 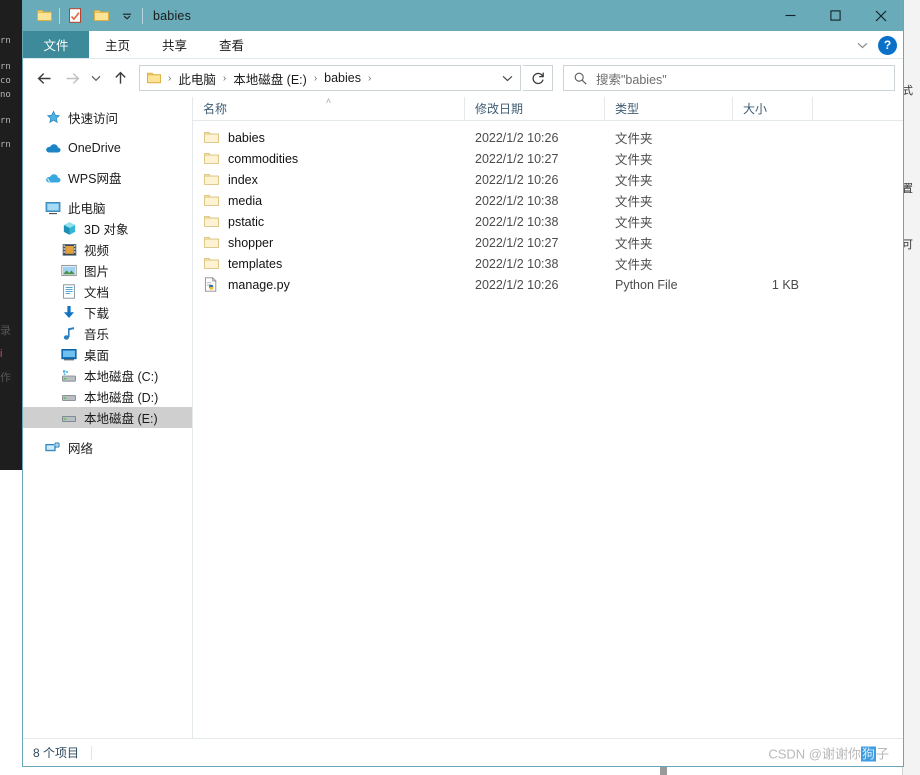 What do you see at coordinates (580, 78) in the screenshot?
I see `search-icon` at bounding box center [580, 78].